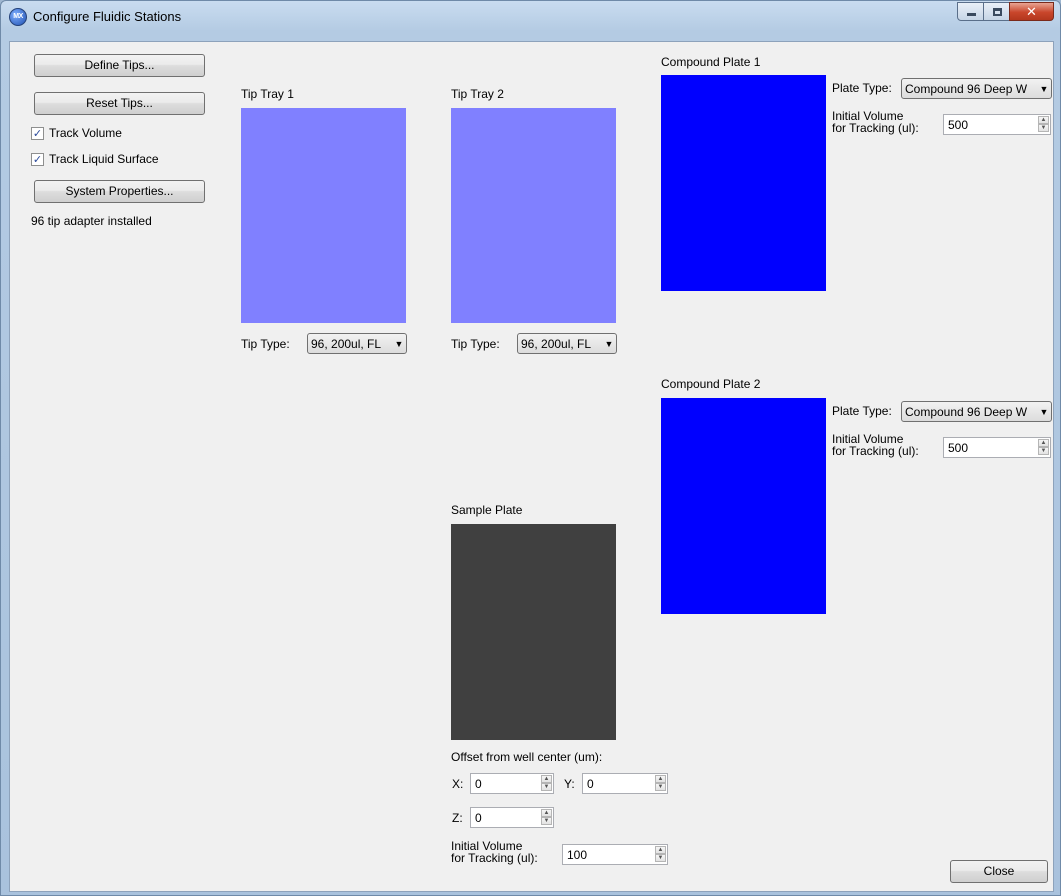  I want to click on sample-plate-station, so click(533, 632).